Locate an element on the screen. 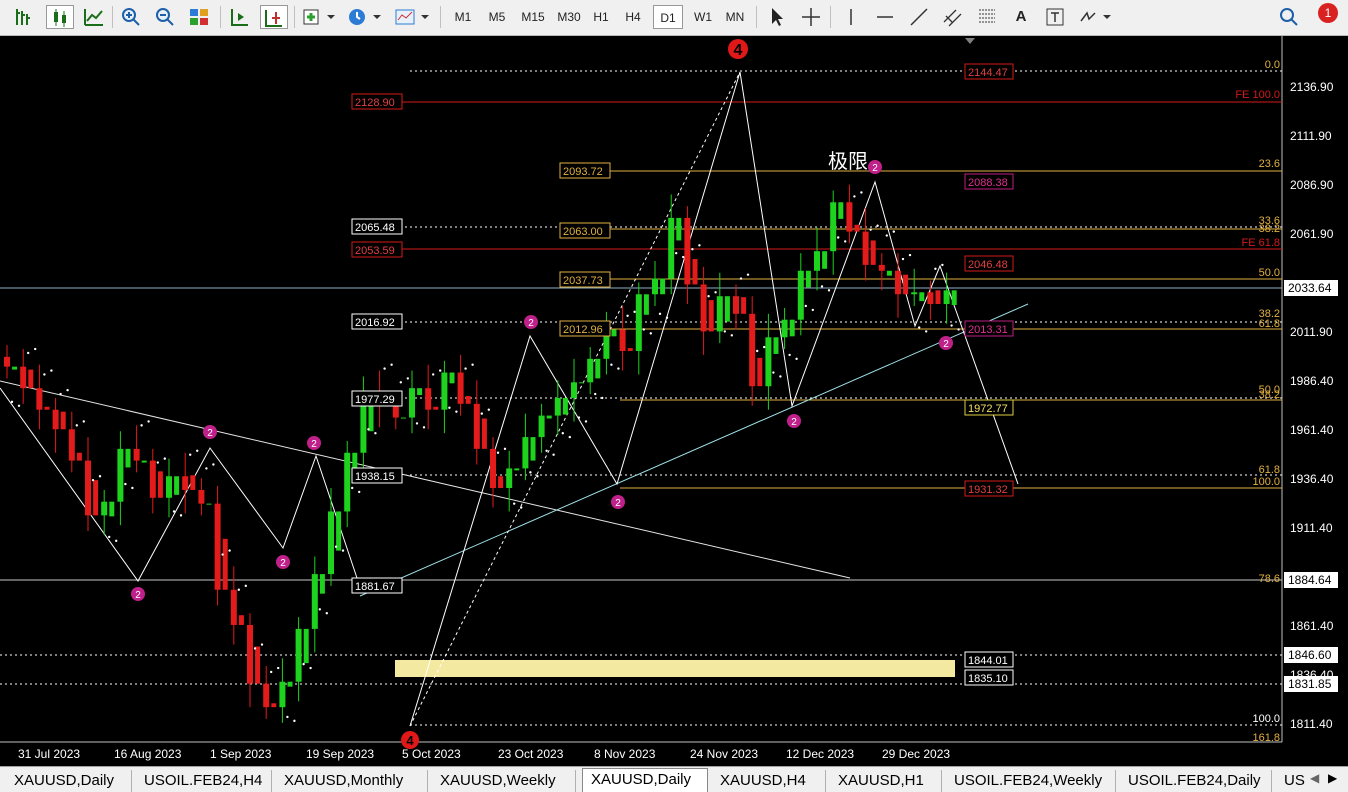 This screenshot has height=792, width=1348. timeframe-m15: M15 is located at coordinates (533, 17).